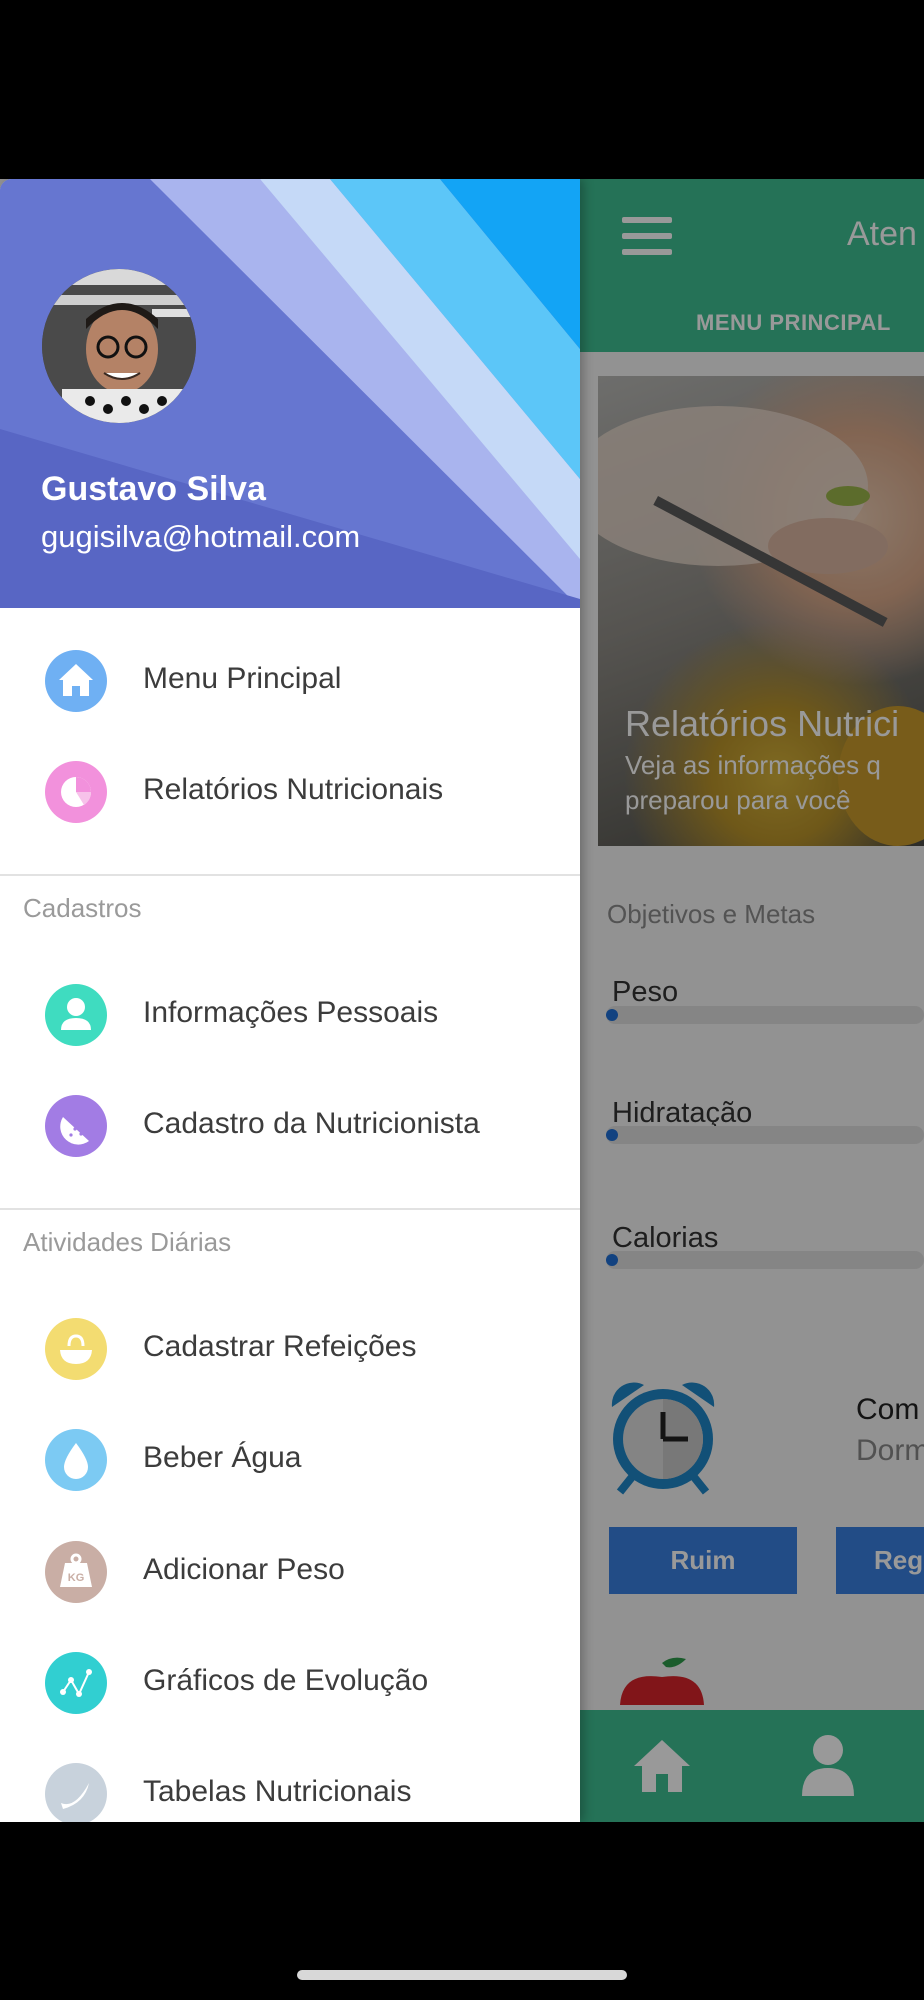  Describe the element at coordinates (76, 1792) in the screenshot. I see `banana-icon` at that location.